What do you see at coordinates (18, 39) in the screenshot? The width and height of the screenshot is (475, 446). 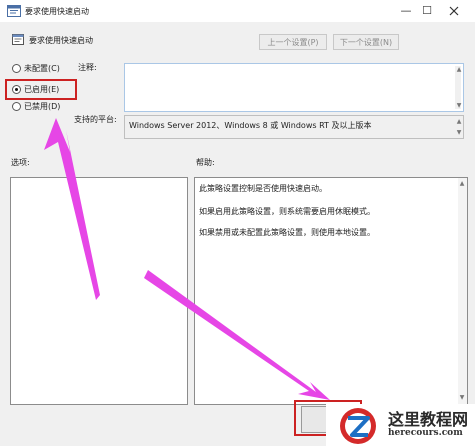 I see `policy-document-icon` at bounding box center [18, 39].